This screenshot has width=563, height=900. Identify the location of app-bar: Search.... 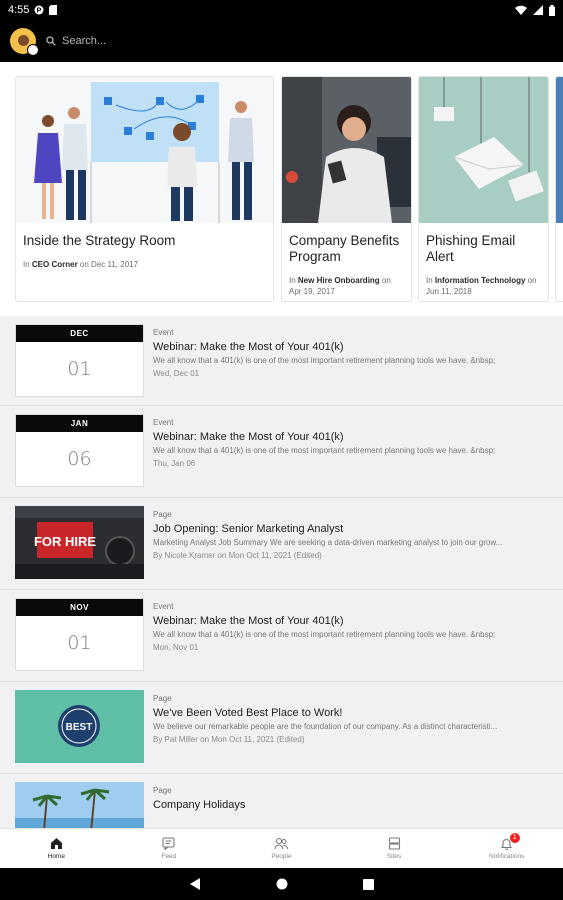
(281, 41).